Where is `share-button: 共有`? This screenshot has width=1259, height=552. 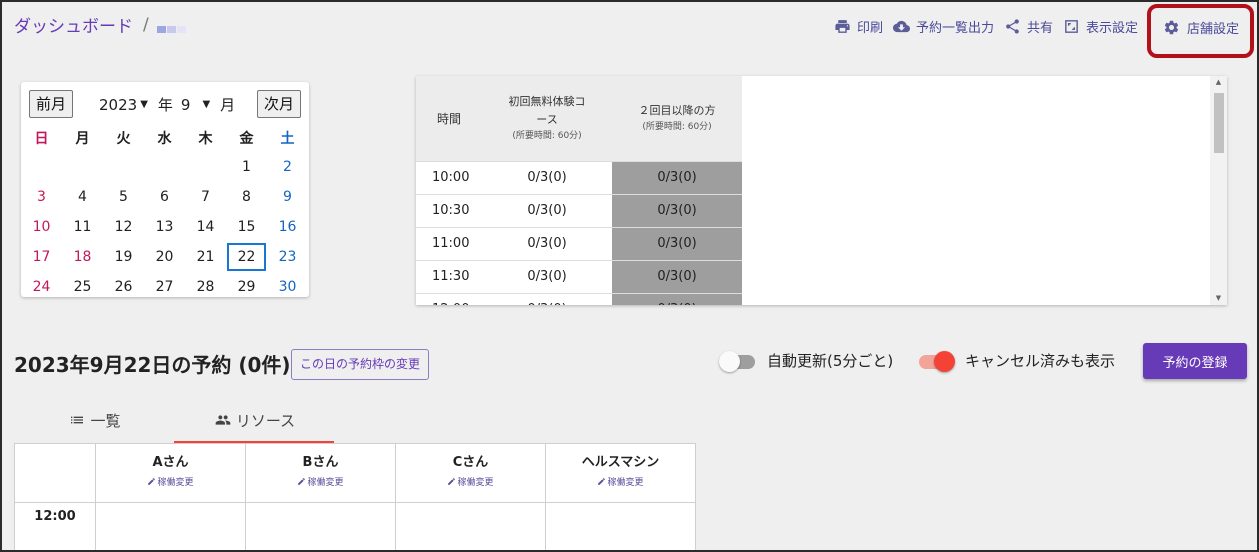 share-button: 共有 is located at coordinates (1028, 26).